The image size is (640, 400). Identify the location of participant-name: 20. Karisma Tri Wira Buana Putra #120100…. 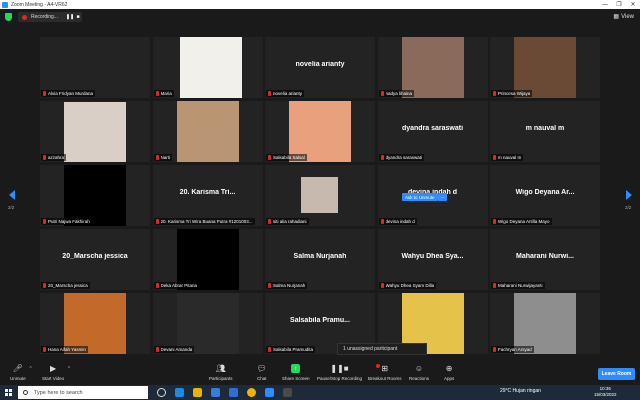
(206, 221).